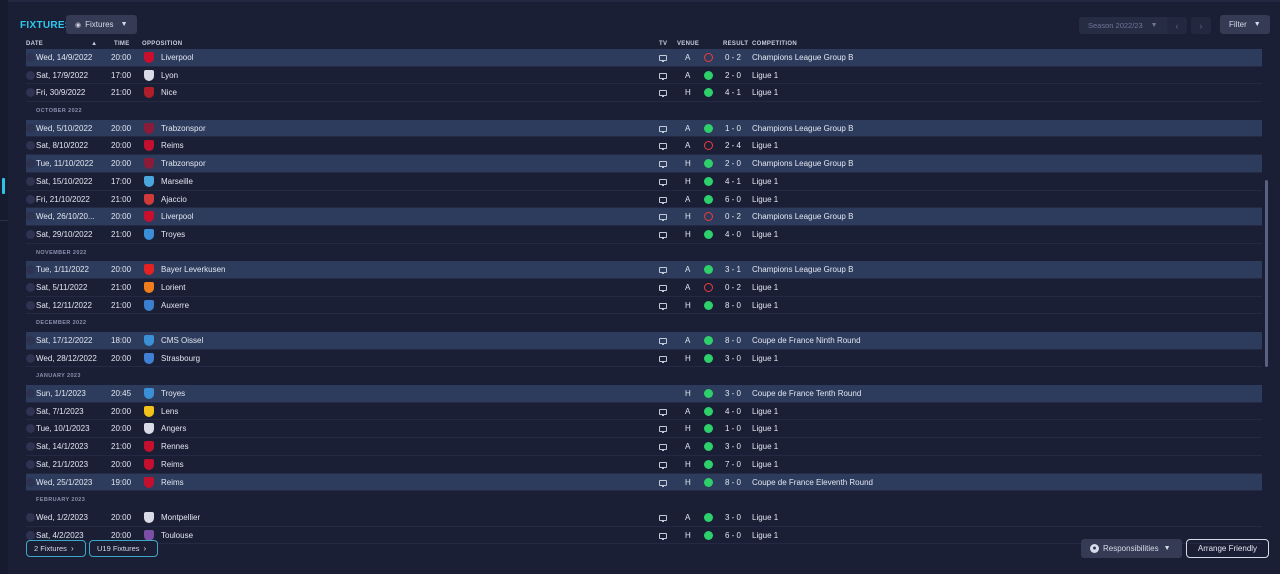 The height and width of the screenshot is (574, 1280). I want to click on match-result: 2 - 4, so click(733, 145).